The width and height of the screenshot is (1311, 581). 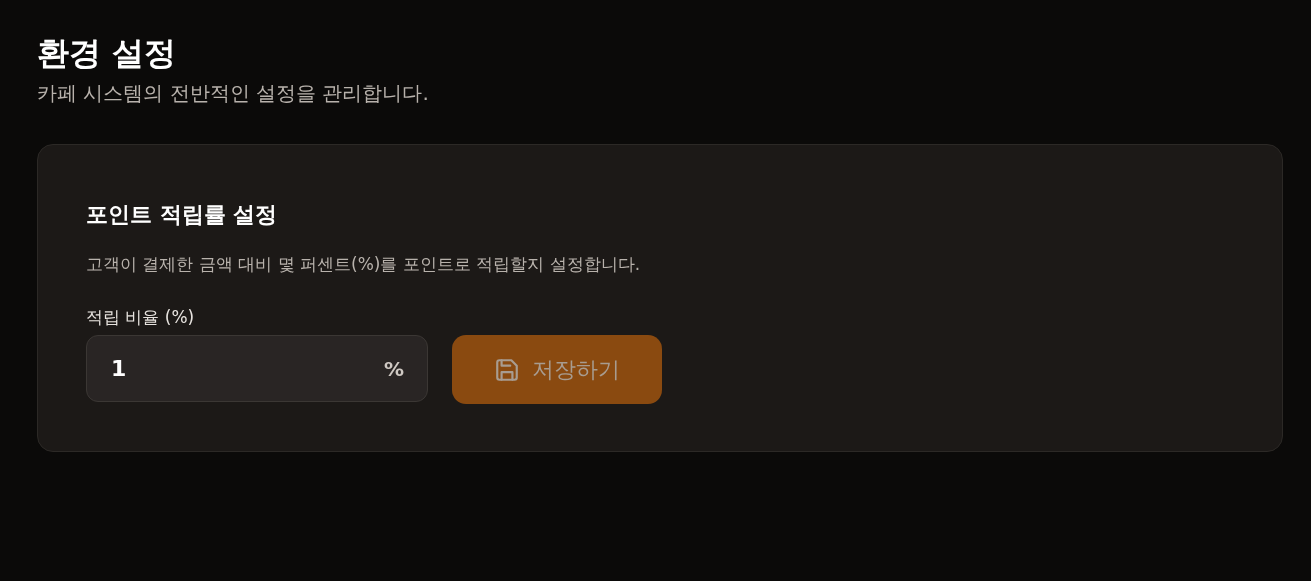 What do you see at coordinates (107, 53) in the screenshot?
I see `page-title: 환경 설정` at bounding box center [107, 53].